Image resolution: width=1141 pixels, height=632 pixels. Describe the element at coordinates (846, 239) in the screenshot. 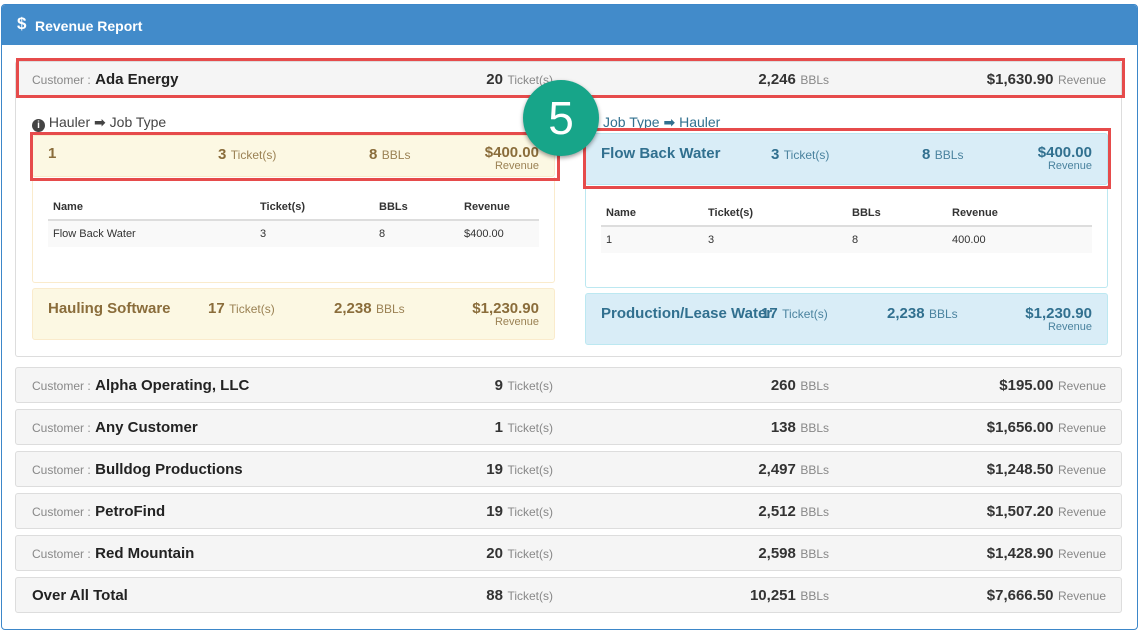

I see `table-row: 1 3 8 400.00` at that location.